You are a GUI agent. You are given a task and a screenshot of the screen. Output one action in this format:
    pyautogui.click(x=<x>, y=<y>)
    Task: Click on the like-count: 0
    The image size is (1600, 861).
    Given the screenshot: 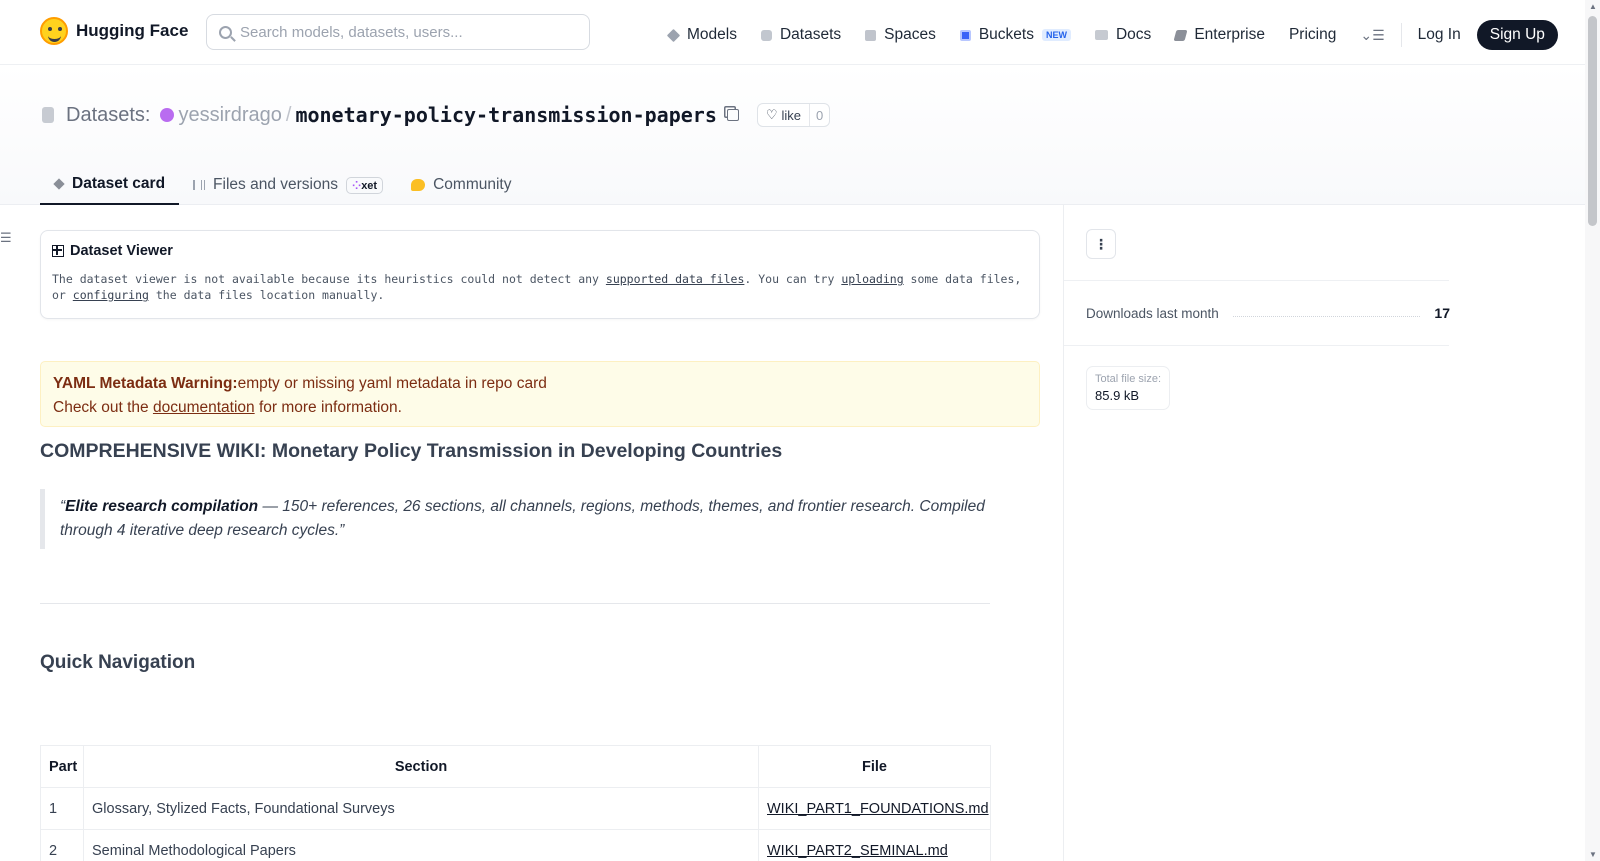 What is the action you would take?
    pyautogui.click(x=820, y=115)
    